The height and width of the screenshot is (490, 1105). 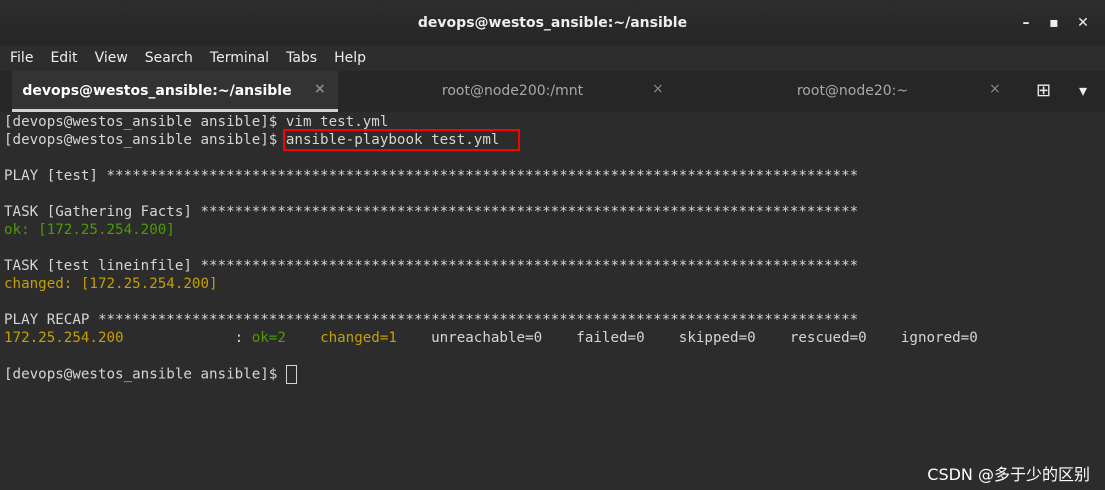 I want to click on close-window-button: ✕, so click(x=1083, y=23).